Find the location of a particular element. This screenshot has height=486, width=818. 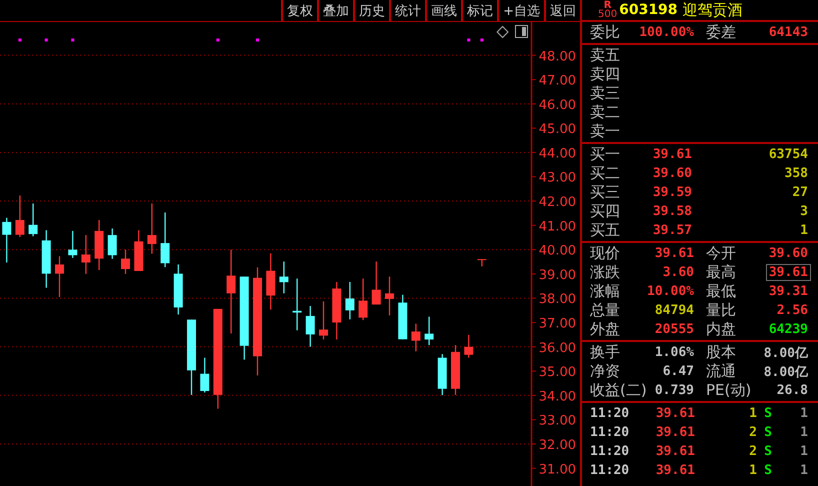

field-label: 流通 is located at coordinates (721, 371).